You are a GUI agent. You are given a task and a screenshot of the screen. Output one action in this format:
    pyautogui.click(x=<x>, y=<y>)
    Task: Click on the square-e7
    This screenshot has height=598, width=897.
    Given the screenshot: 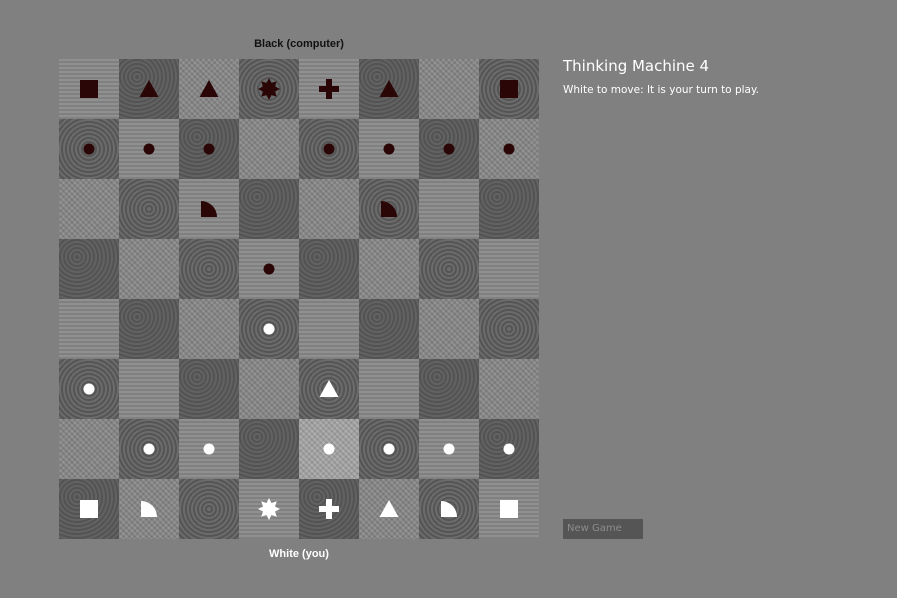 What is the action you would take?
    pyautogui.click(x=329, y=149)
    